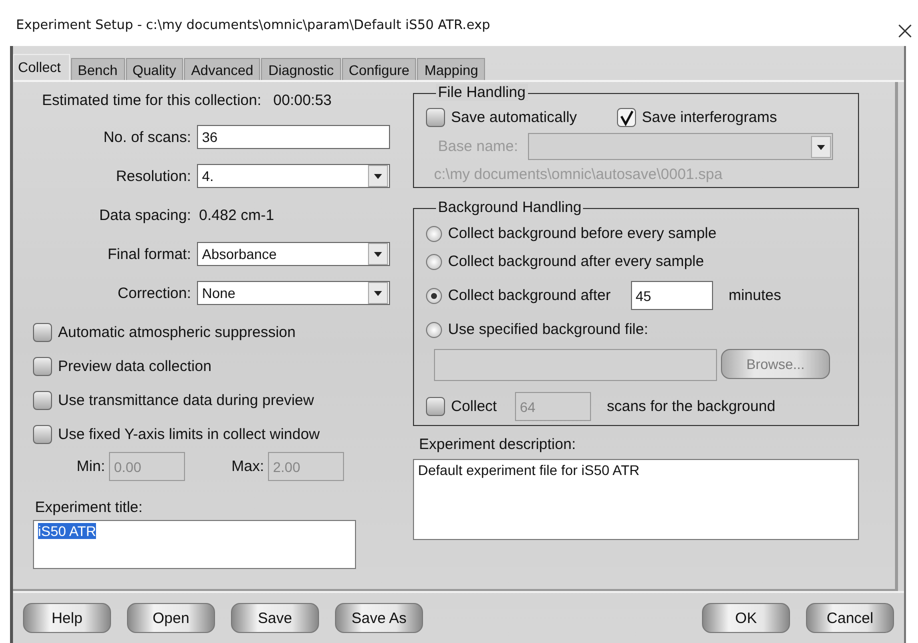 The height and width of the screenshot is (643, 918). What do you see at coordinates (671, 295) in the screenshot?
I see `input-field: 45` at bounding box center [671, 295].